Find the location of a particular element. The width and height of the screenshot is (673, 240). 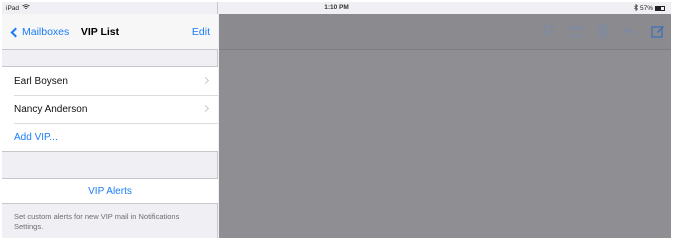

clock: 1:10 PM is located at coordinates (336, 7).